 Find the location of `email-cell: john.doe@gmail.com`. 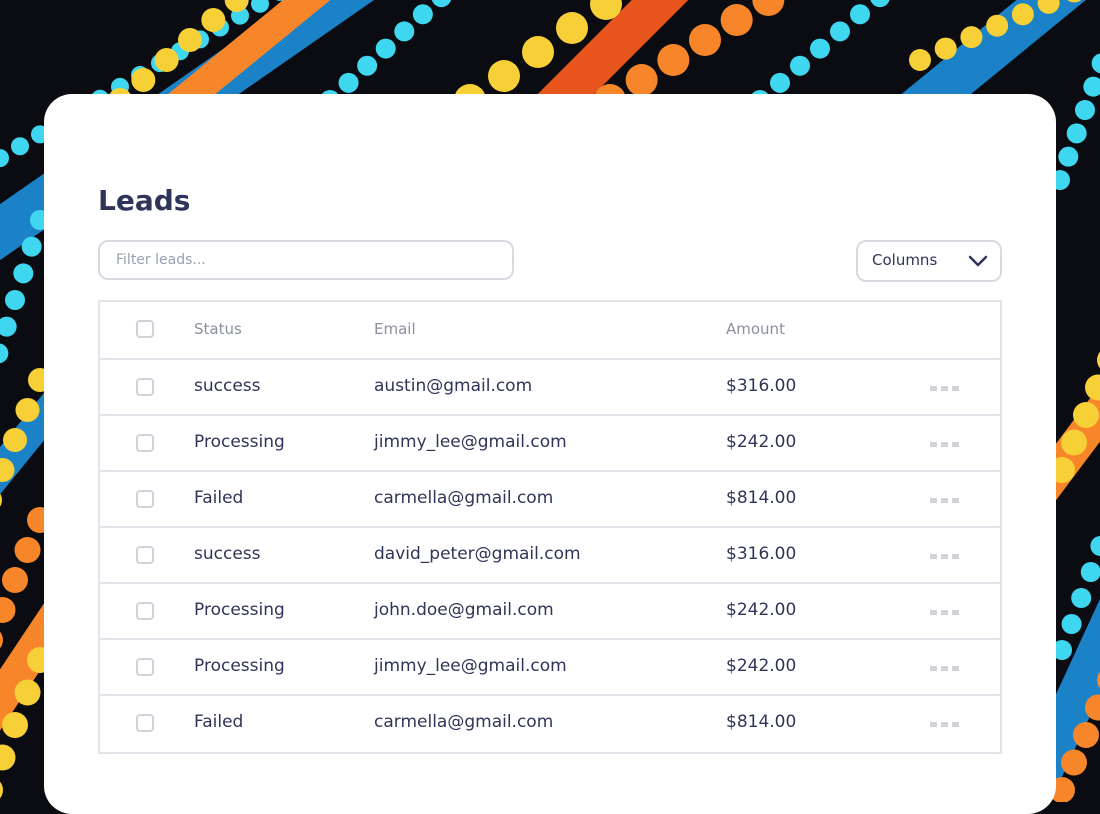

email-cell: john.doe@gmail.com is located at coordinates (464, 610).